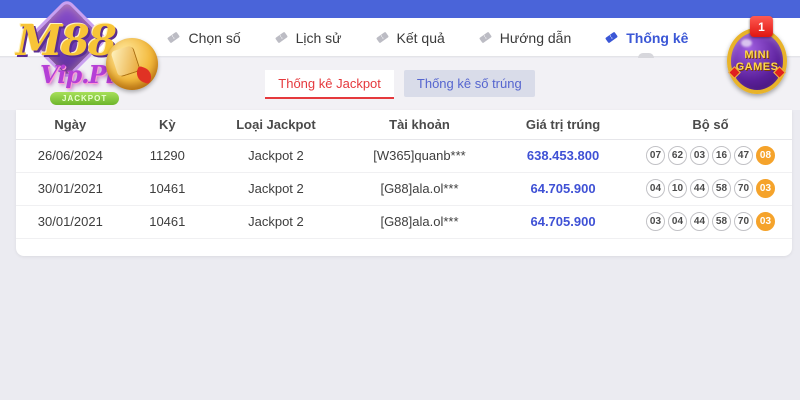  I want to click on nav-item-ket-qua: Kết quả, so click(410, 37).